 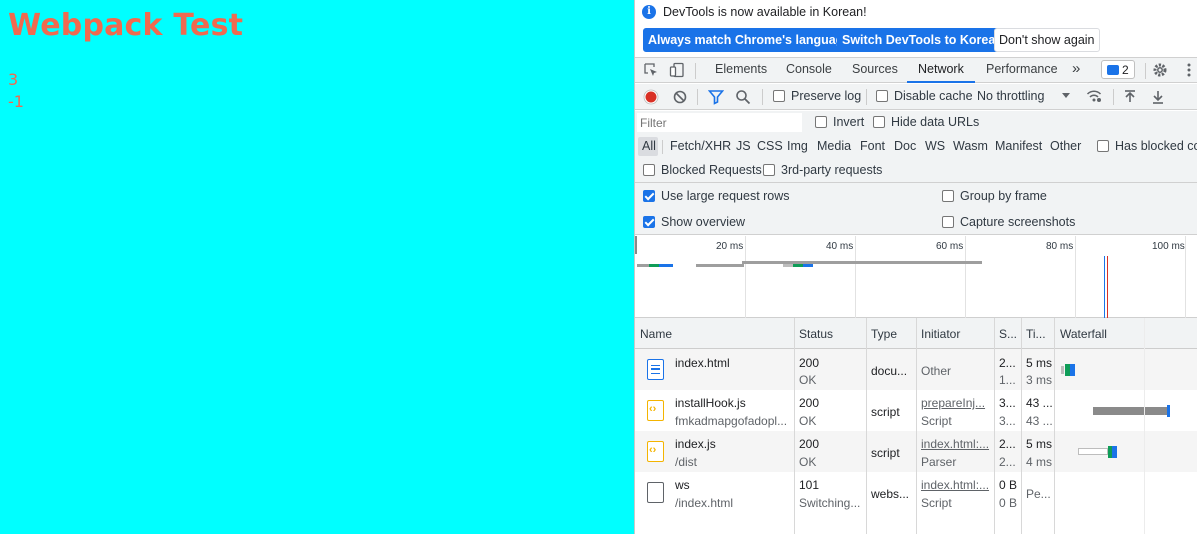 What do you see at coordinates (1076, 68) in the screenshot?
I see `more-tabs-button: »` at bounding box center [1076, 68].